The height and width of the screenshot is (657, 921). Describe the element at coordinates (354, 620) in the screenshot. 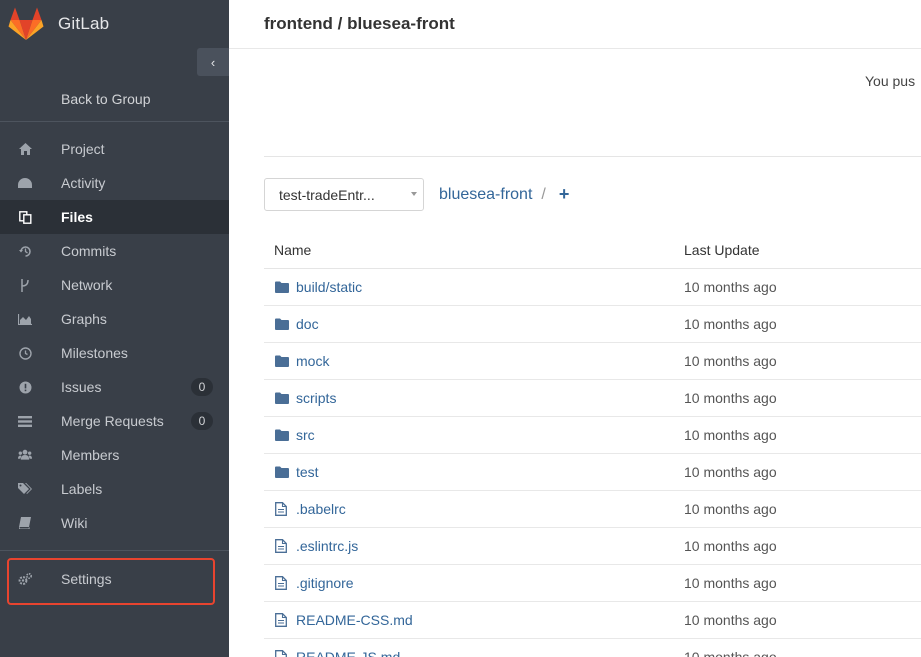

I see `file-name-link: README-CSS.md` at that location.